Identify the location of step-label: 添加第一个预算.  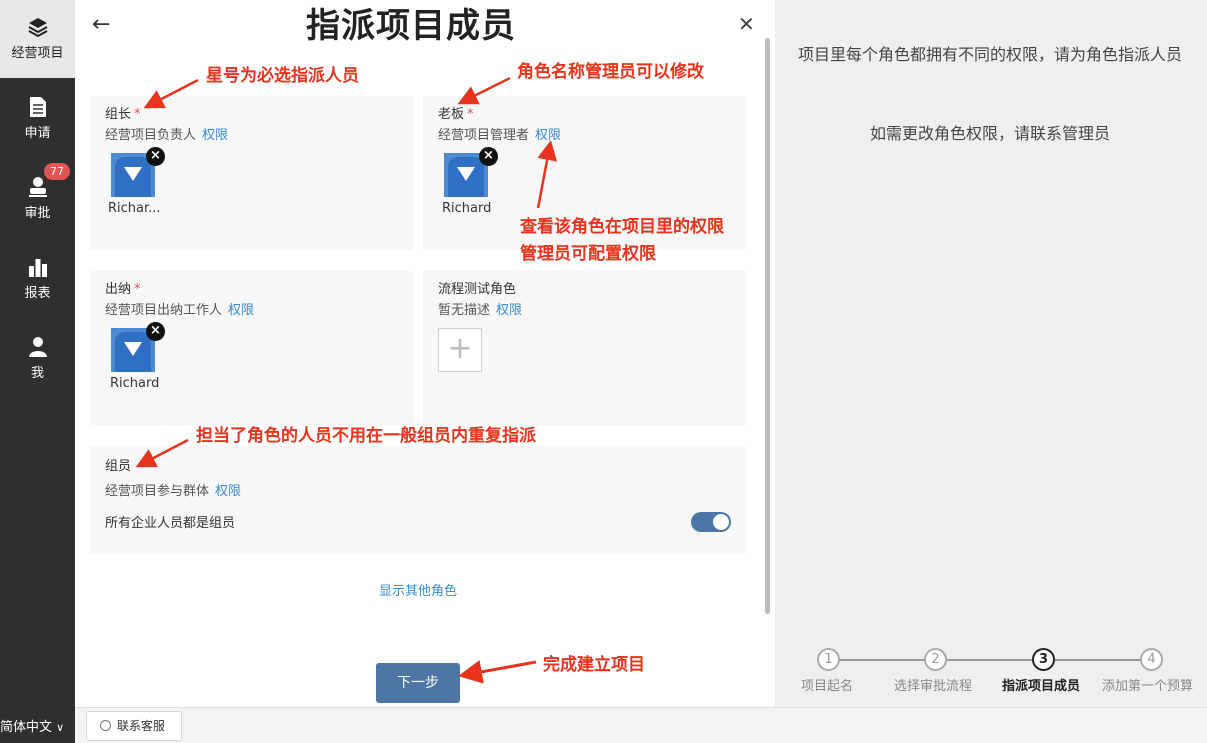
(1148, 686).